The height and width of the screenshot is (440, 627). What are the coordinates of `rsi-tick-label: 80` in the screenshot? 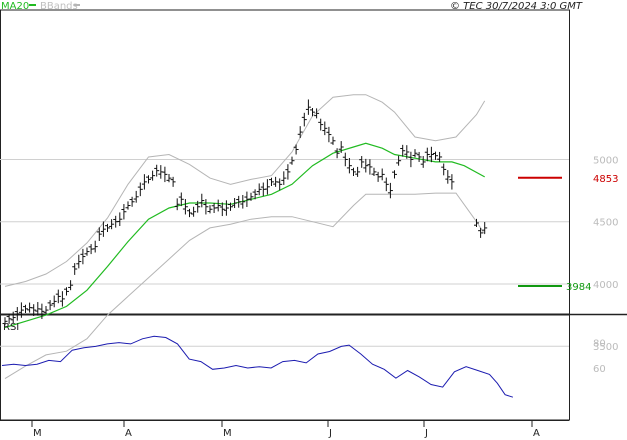 It's located at (599, 344).